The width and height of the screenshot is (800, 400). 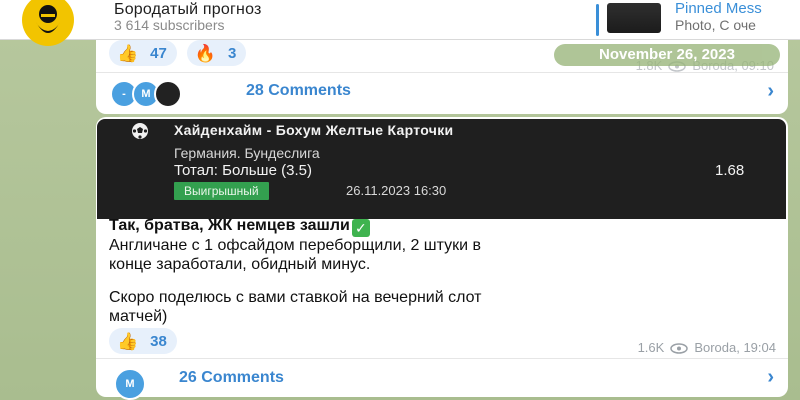 What do you see at coordinates (730, 170) in the screenshot?
I see `bet-odds: 1.68` at bounding box center [730, 170].